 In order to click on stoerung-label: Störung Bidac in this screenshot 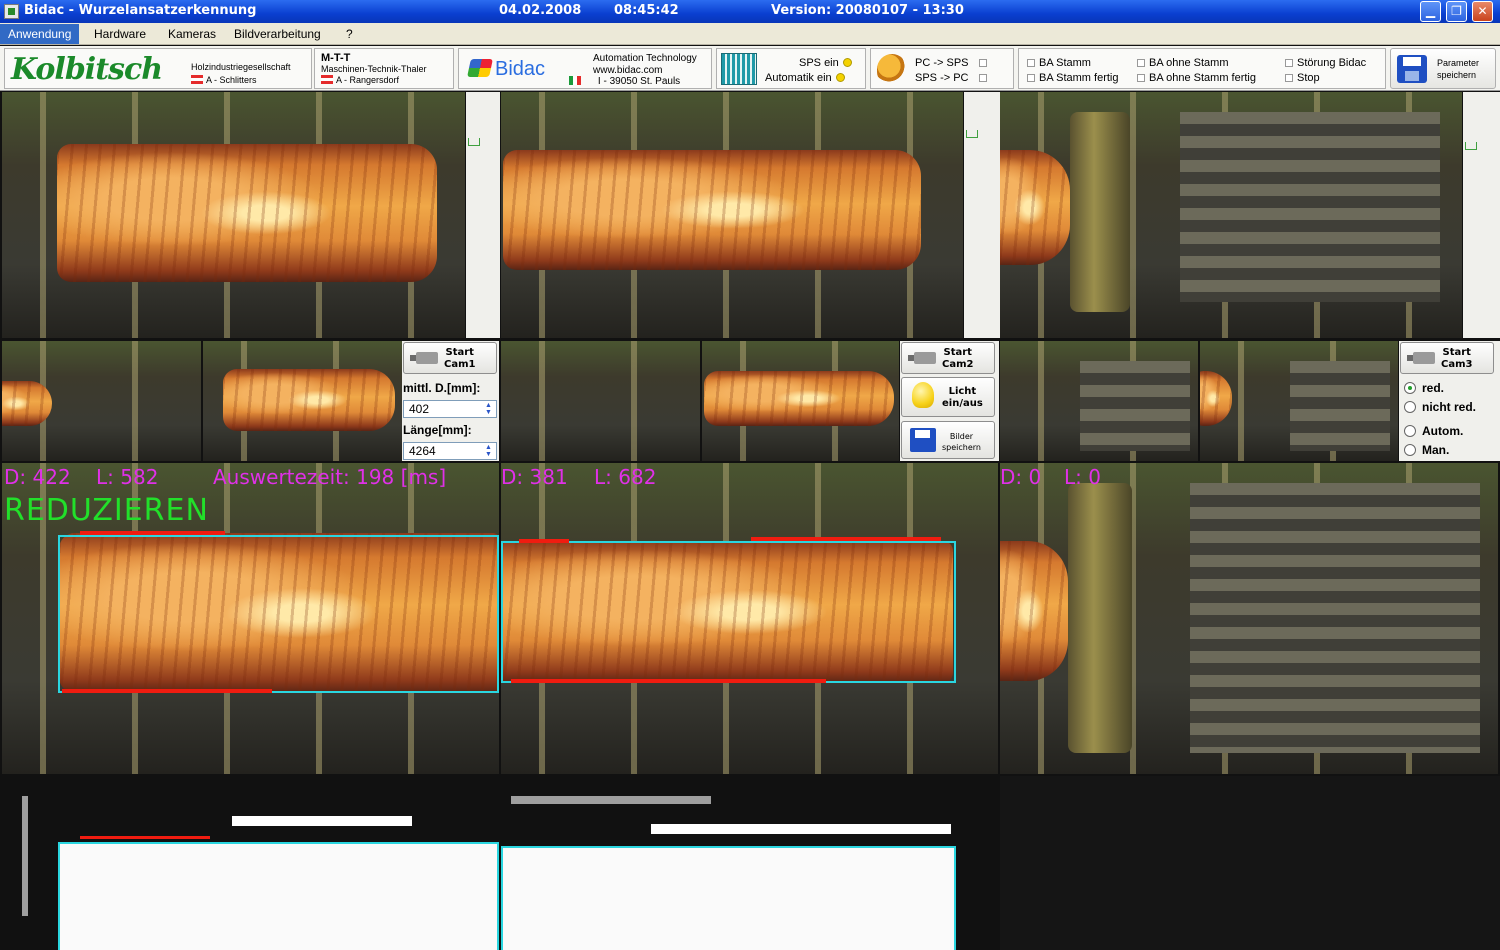, I will do `click(1332, 63)`.